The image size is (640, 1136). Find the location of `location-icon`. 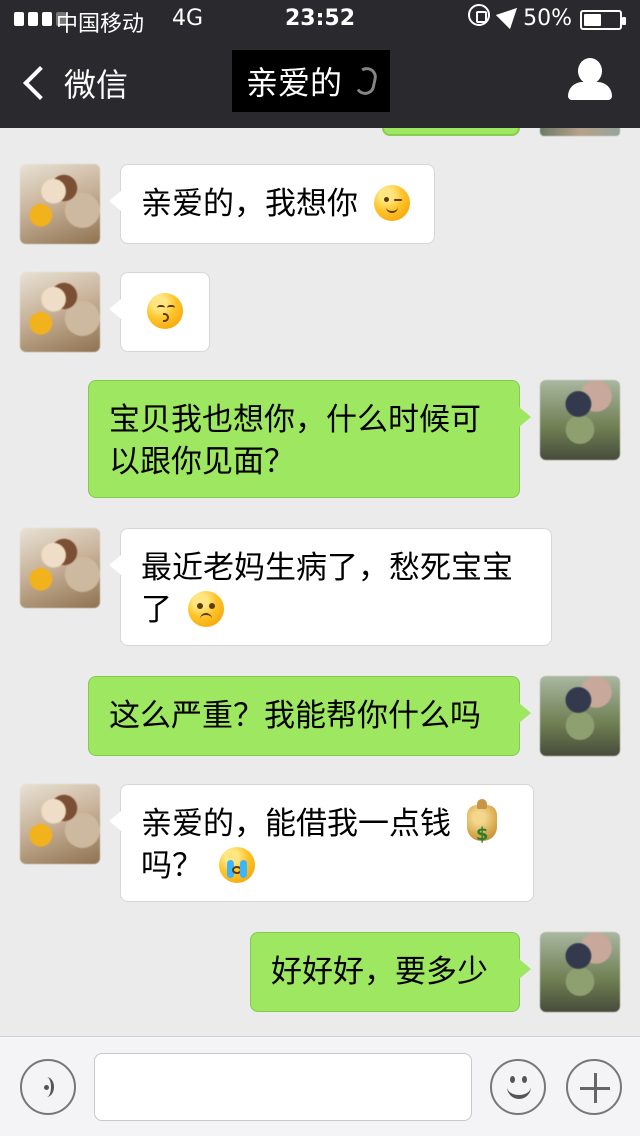

location-icon is located at coordinates (510, 15).